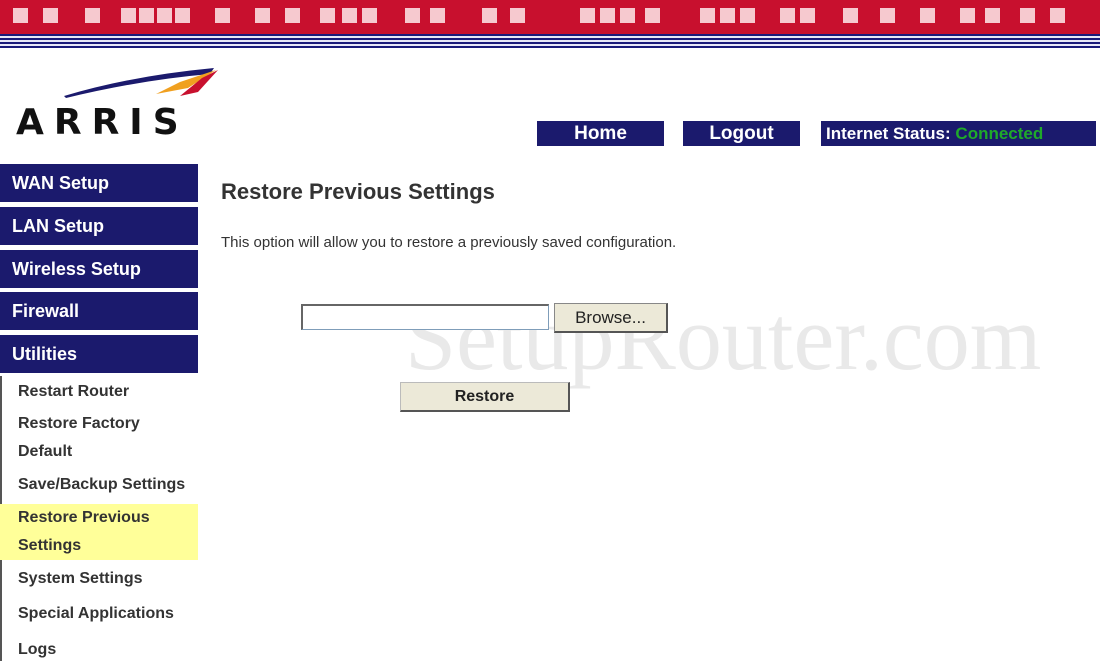  I want to click on sidebar-subitem-label: Logs, so click(37, 649).